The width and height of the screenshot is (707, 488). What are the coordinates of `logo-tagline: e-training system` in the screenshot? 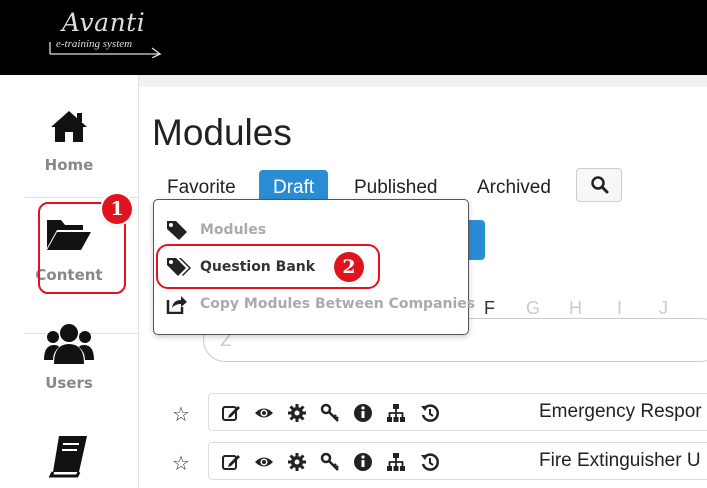 It's located at (94, 44).